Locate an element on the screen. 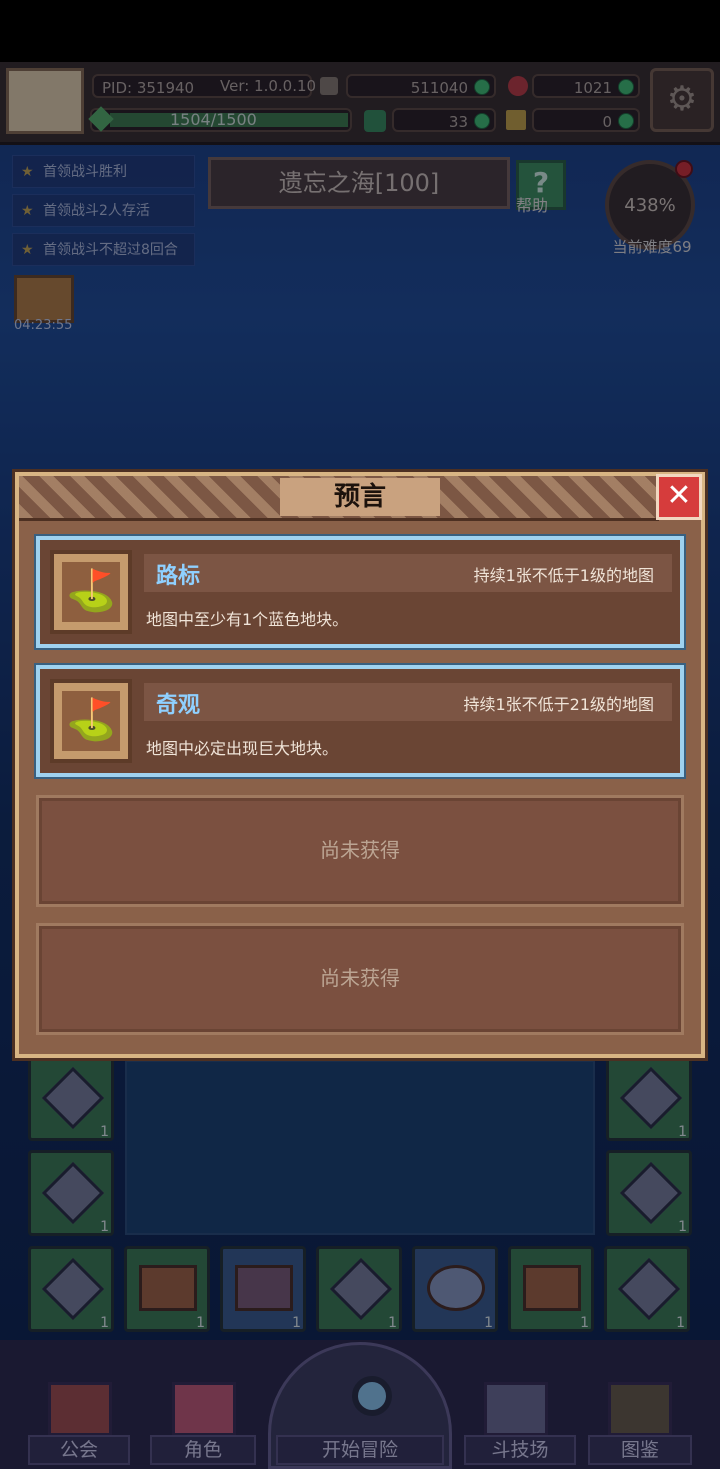 The image size is (720, 1469). card-name: 奇观 is located at coordinates (178, 705).